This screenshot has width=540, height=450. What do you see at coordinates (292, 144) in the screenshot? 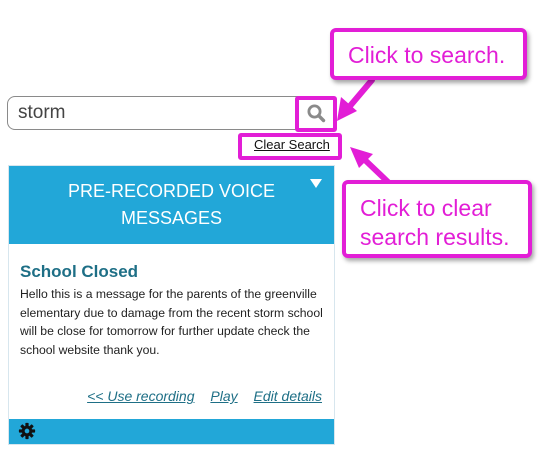
I see `clear-search-link: Clear Search` at bounding box center [292, 144].